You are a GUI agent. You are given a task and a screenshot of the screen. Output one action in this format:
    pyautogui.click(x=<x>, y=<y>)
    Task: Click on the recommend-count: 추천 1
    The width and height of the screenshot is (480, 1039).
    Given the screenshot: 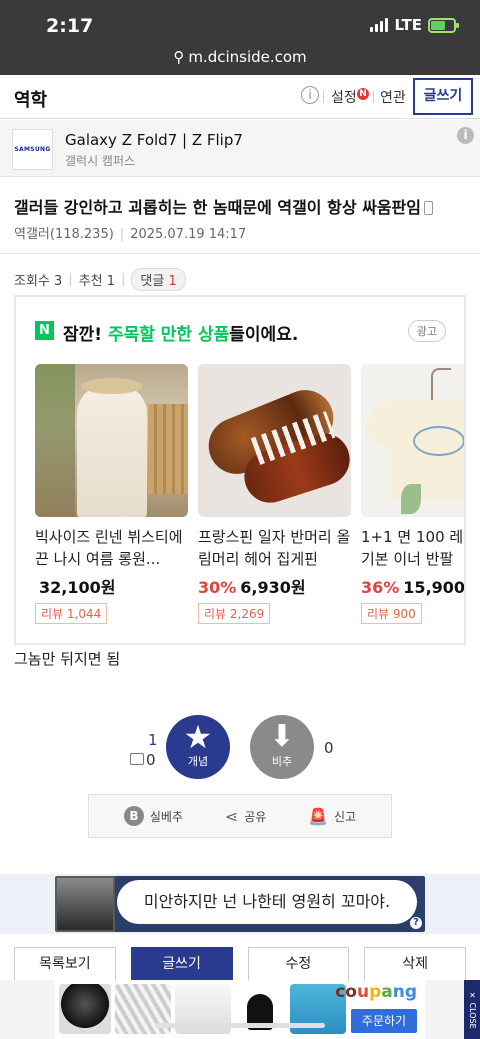 What is the action you would take?
    pyautogui.click(x=97, y=281)
    